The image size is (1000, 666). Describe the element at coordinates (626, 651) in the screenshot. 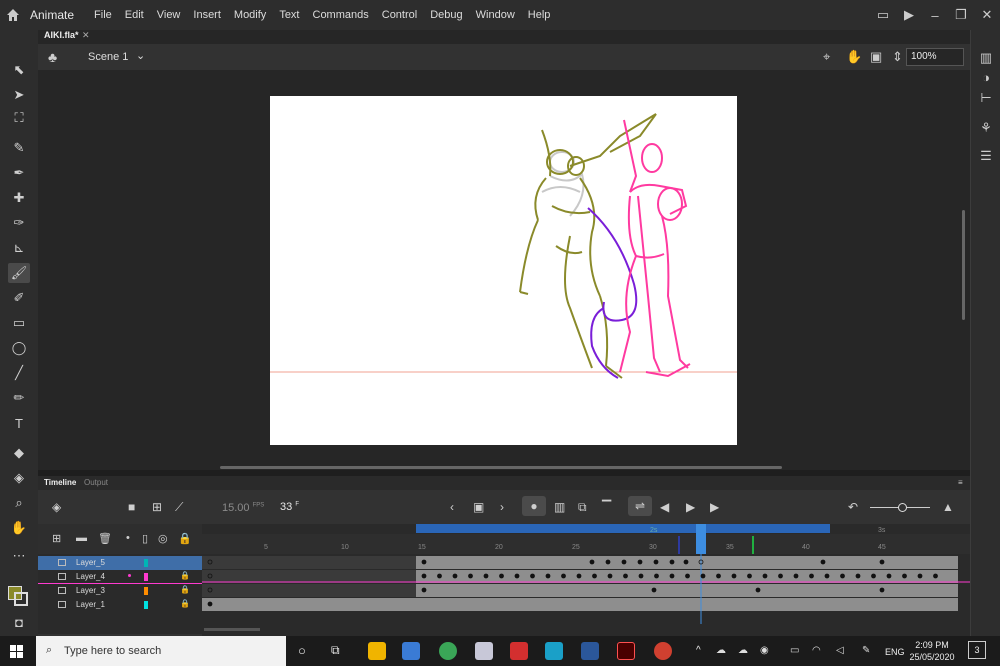

I see `animate-app-icon` at that location.